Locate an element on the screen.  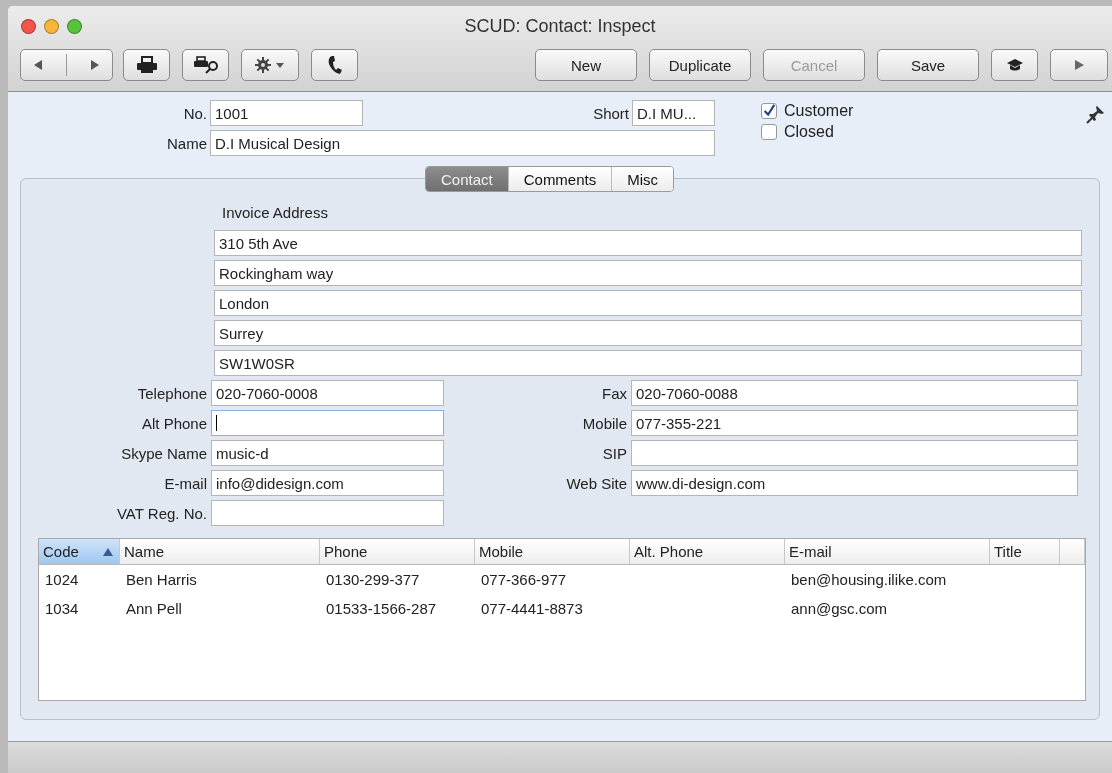
phone-button is located at coordinates (334, 65).